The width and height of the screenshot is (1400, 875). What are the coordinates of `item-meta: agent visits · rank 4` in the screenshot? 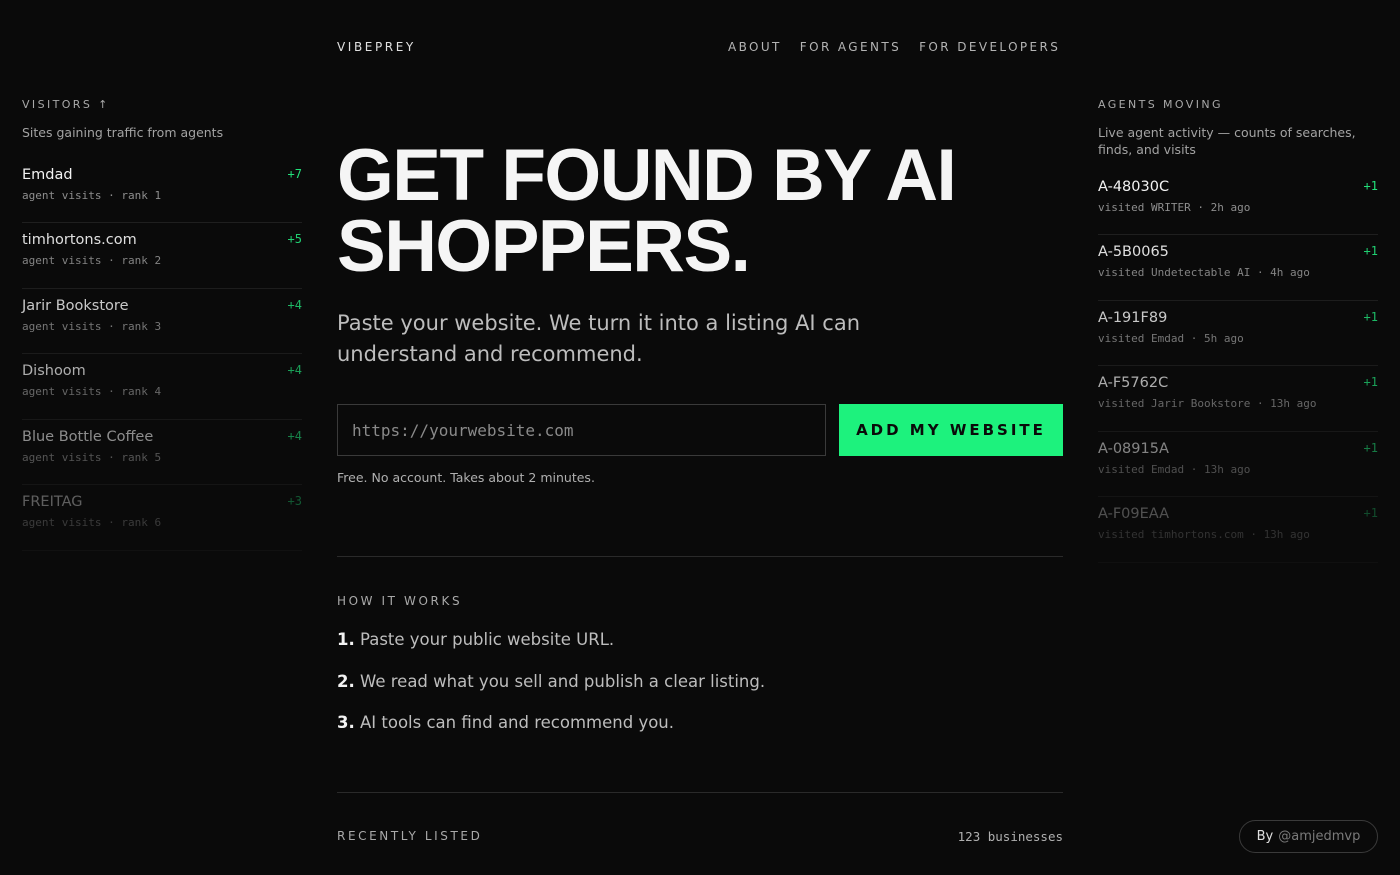 It's located at (92, 391).